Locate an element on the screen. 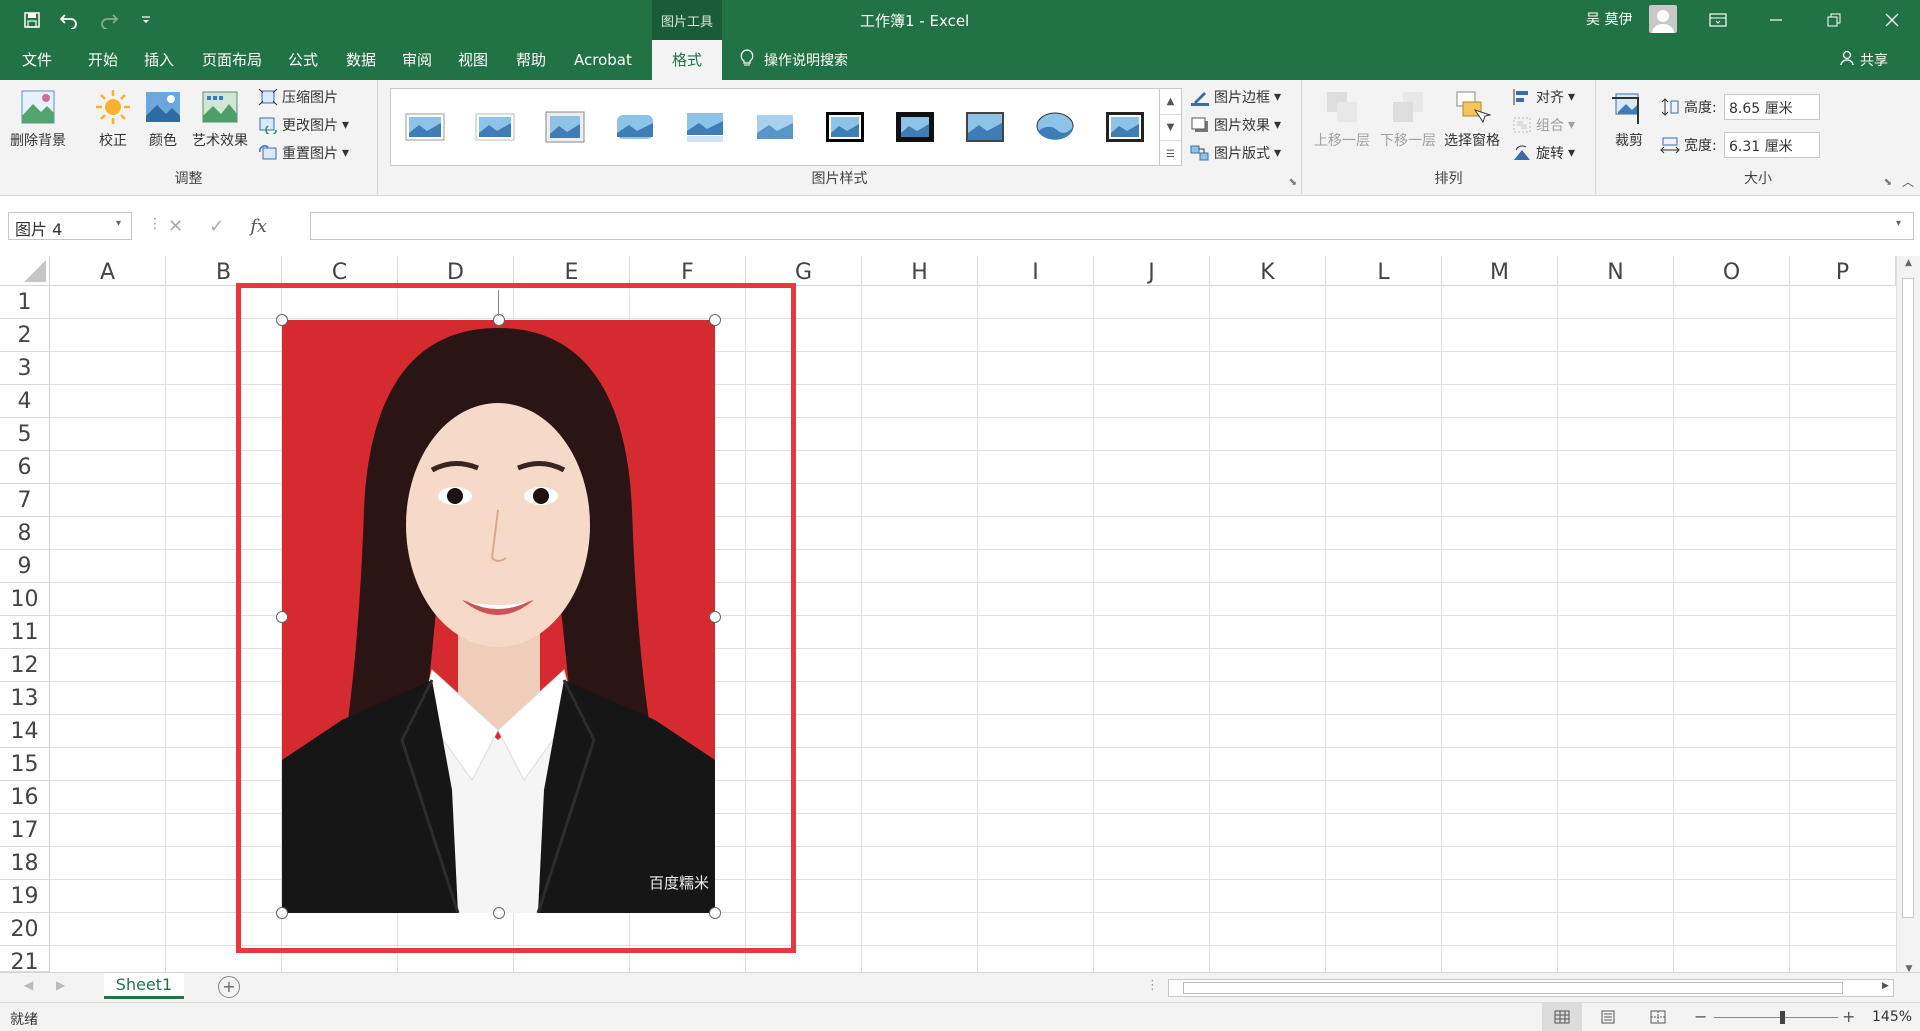 This screenshot has height=1031, width=1920. horizontal-scrollbar is located at coordinates (1531, 988).